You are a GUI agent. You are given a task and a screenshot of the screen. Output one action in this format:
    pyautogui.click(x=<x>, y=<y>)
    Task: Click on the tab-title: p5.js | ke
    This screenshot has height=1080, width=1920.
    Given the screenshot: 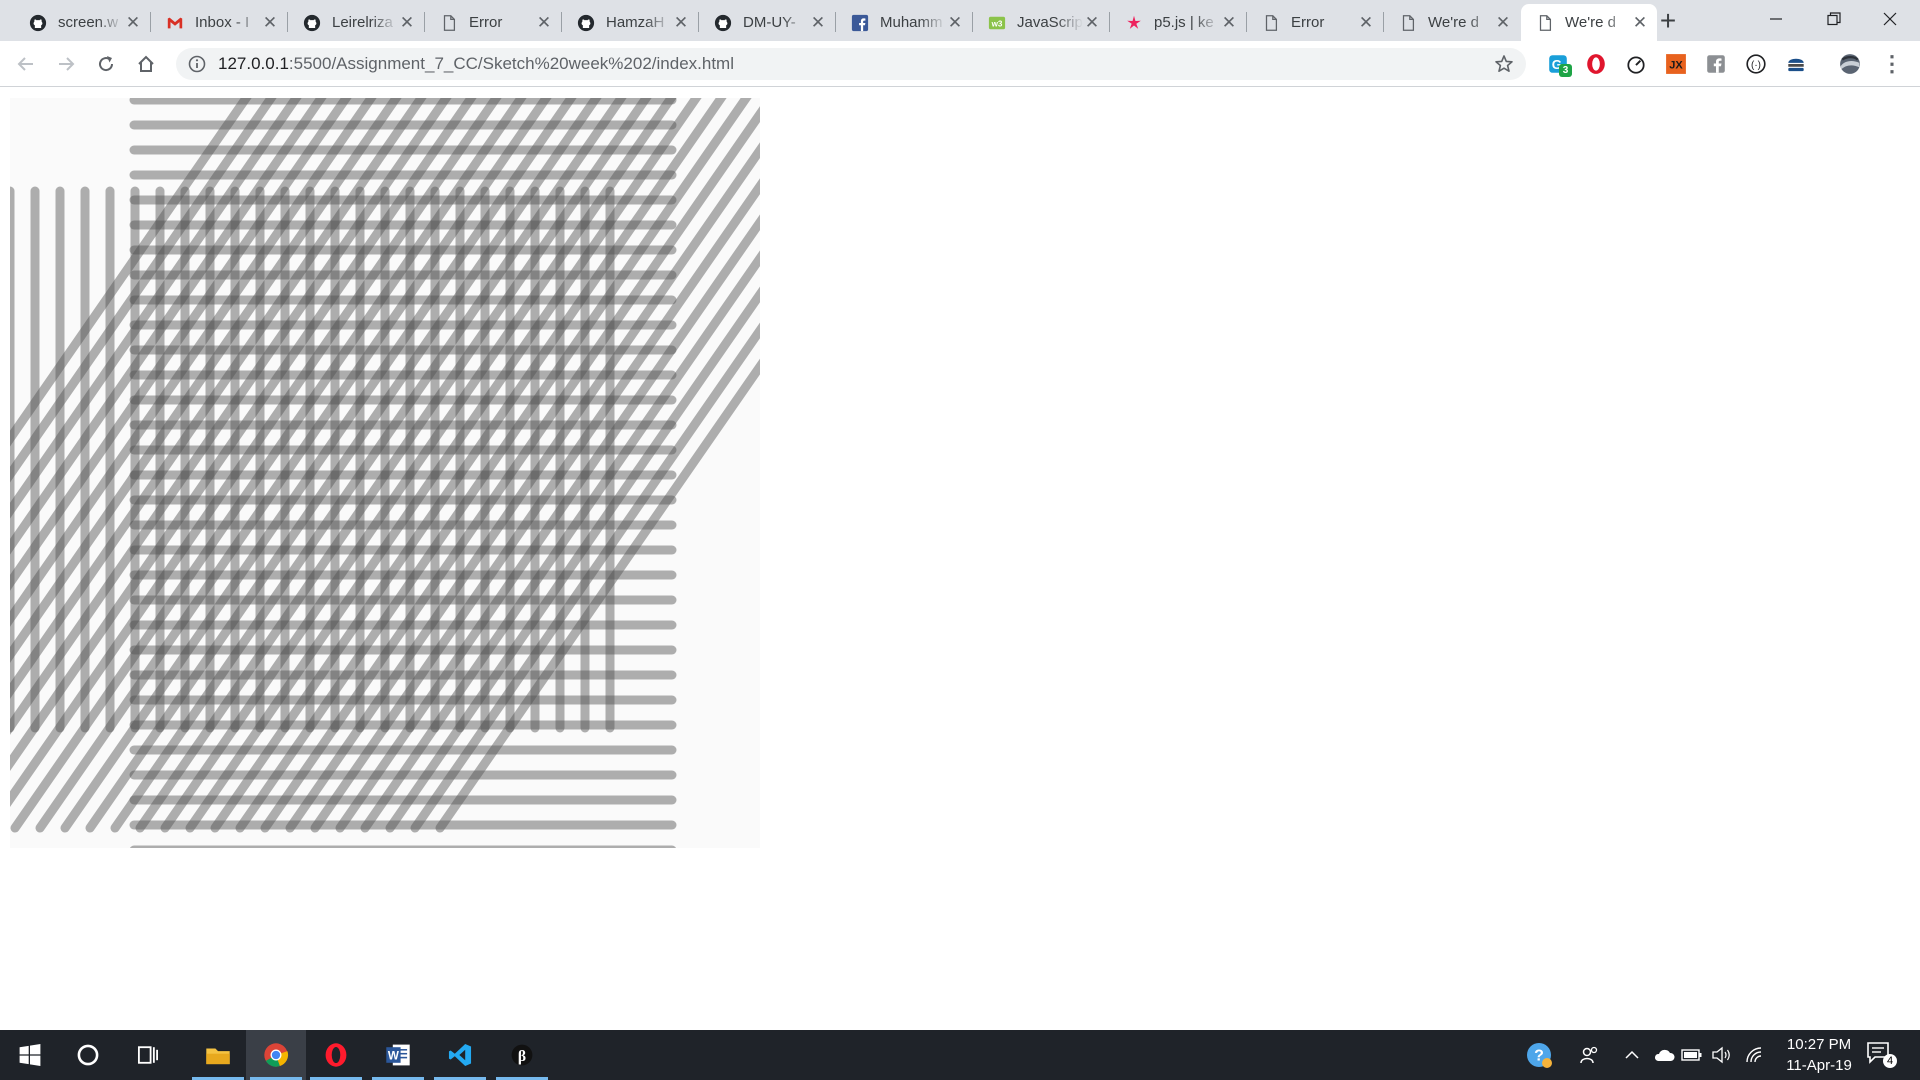 What is the action you would take?
    pyautogui.click(x=1184, y=22)
    